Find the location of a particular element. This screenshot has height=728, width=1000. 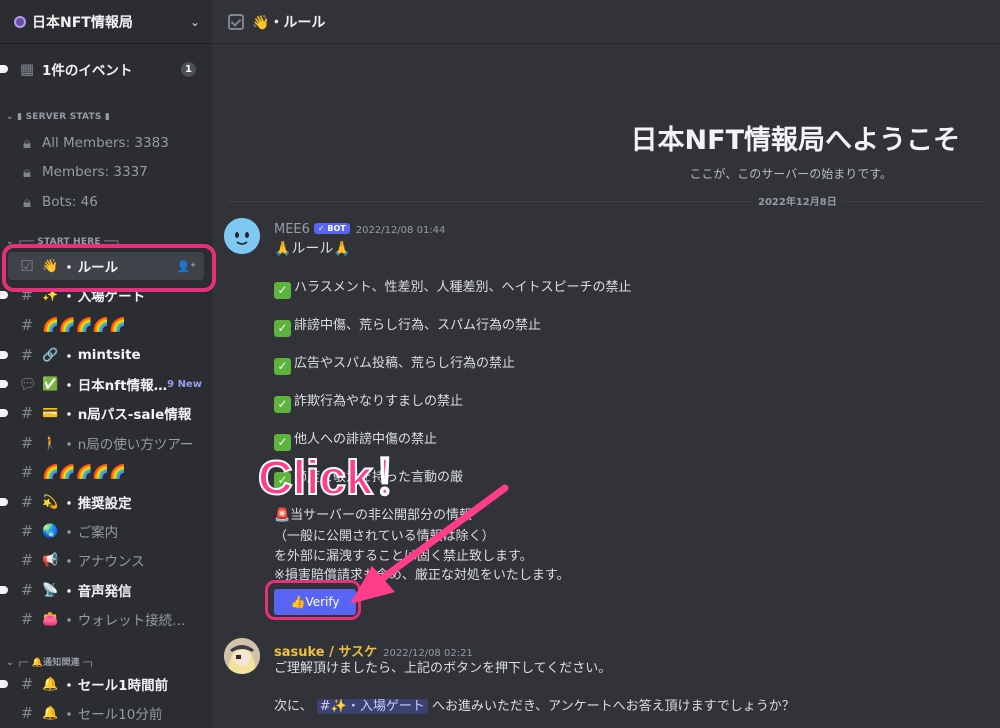

channel-mintsite: # 🔗 ・ mintsite is located at coordinates (102, 355).